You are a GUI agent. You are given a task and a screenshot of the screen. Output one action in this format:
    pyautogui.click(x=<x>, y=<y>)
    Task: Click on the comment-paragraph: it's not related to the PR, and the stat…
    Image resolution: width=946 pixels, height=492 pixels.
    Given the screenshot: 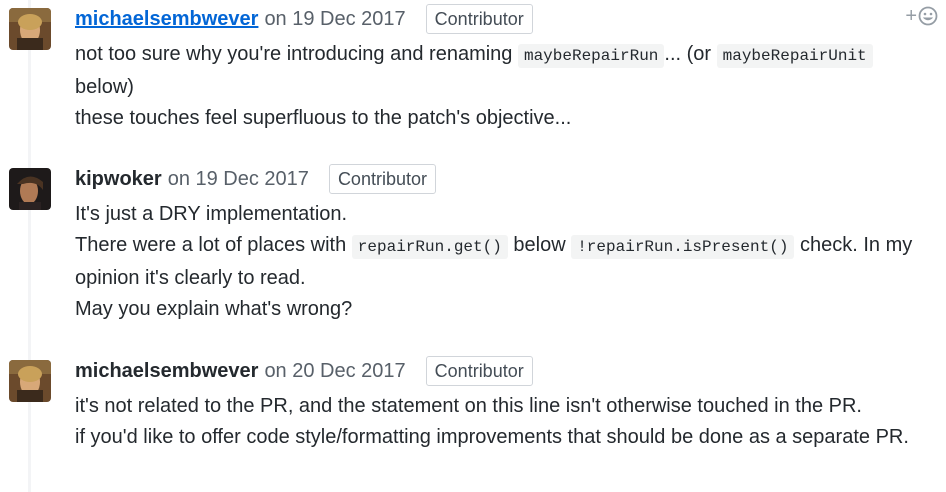 What is the action you would take?
    pyautogui.click(x=468, y=406)
    